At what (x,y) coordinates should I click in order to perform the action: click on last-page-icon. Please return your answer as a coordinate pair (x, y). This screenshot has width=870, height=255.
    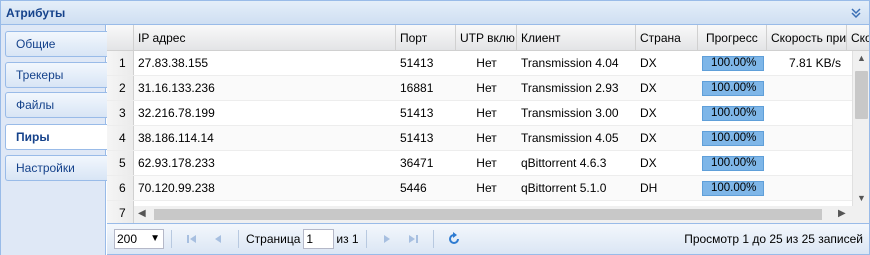
    Looking at the image, I should click on (413, 239).